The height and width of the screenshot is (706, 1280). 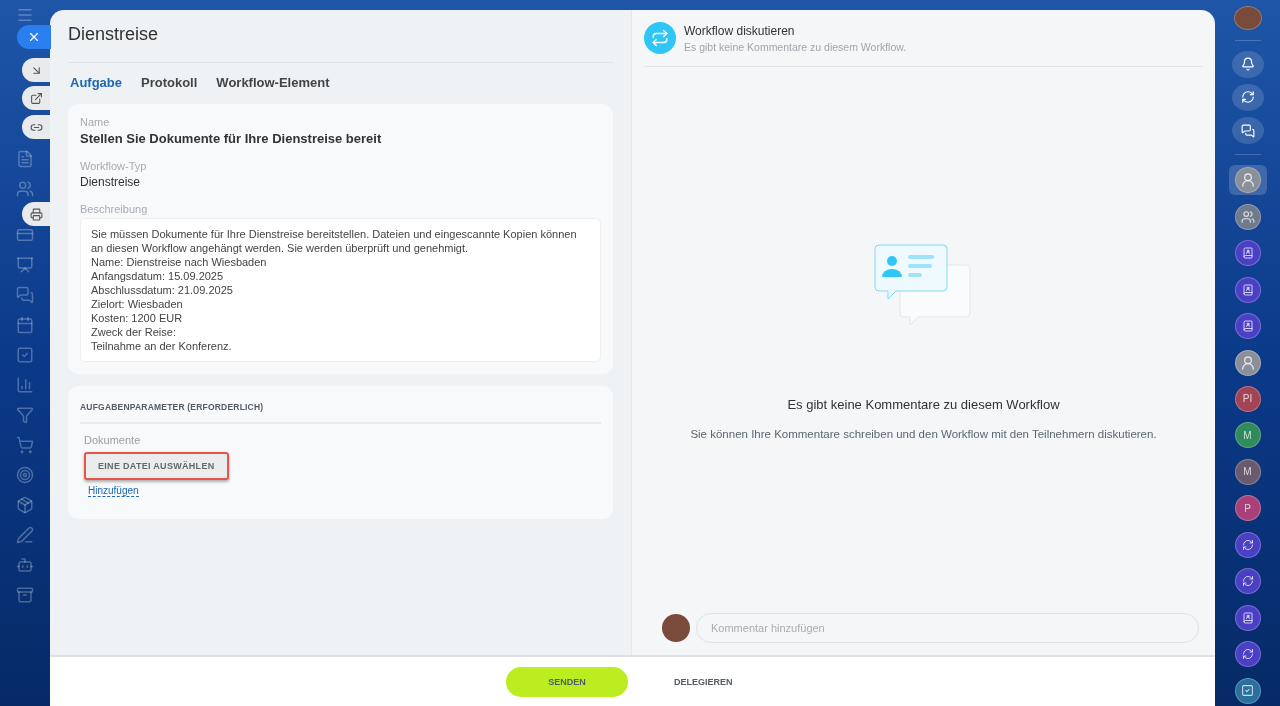 What do you see at coordinates (114, 209) in the screenshot?
I see `field-label: Beschreibung` at bounding box center [114, 209].